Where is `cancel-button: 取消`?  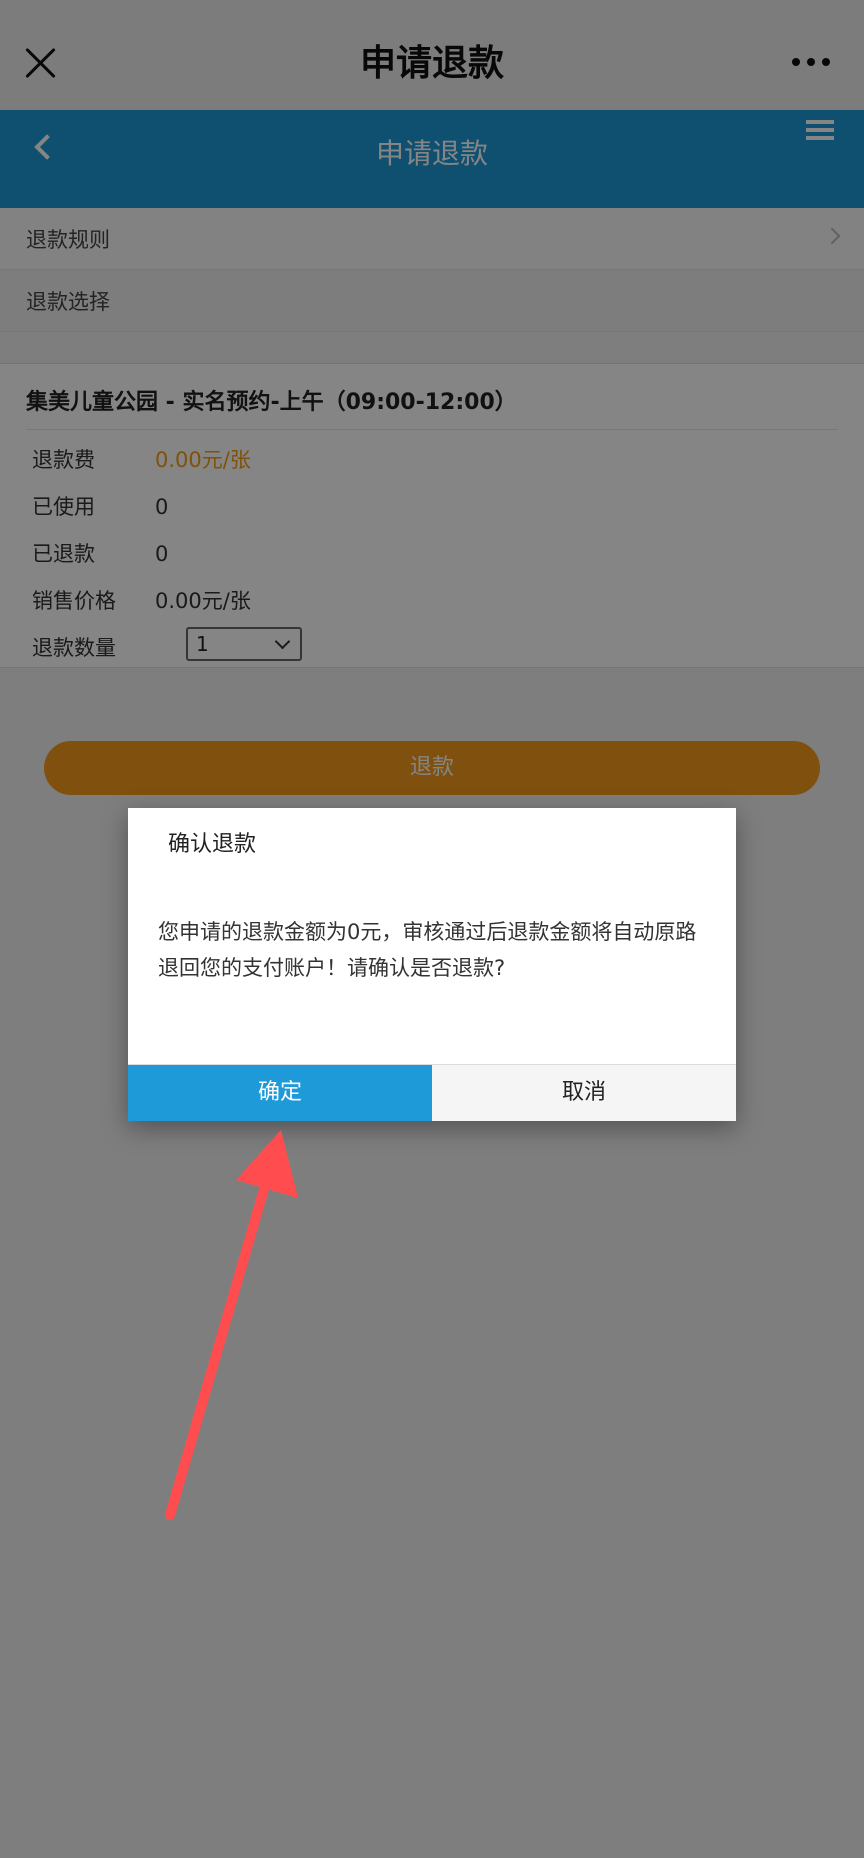 cancel-button: 取消 is located at coordinates (584, 1093).